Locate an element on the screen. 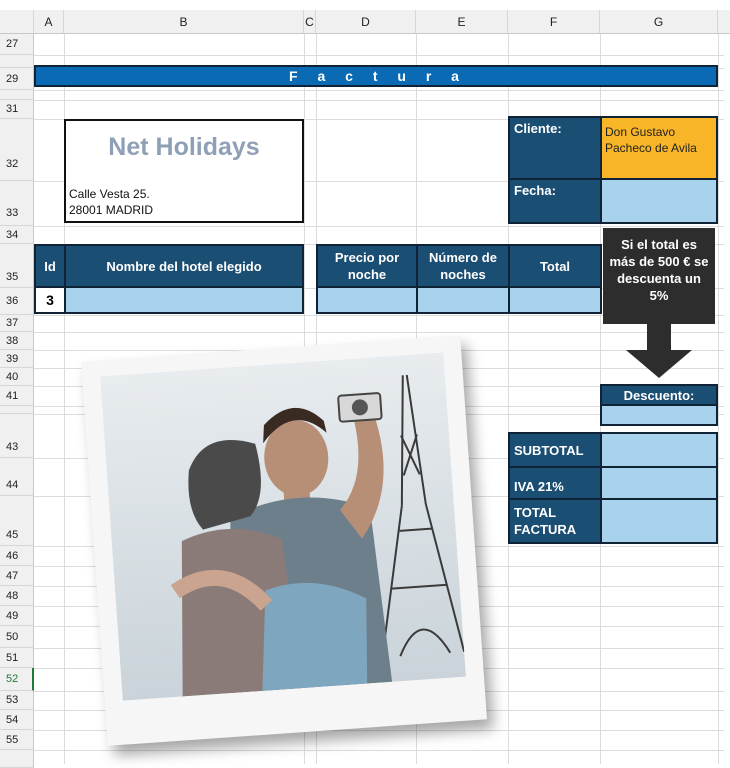 The width and height of the screenshot is (730, 768). discount-label: Descuento: is located at coordinates (659, 395).